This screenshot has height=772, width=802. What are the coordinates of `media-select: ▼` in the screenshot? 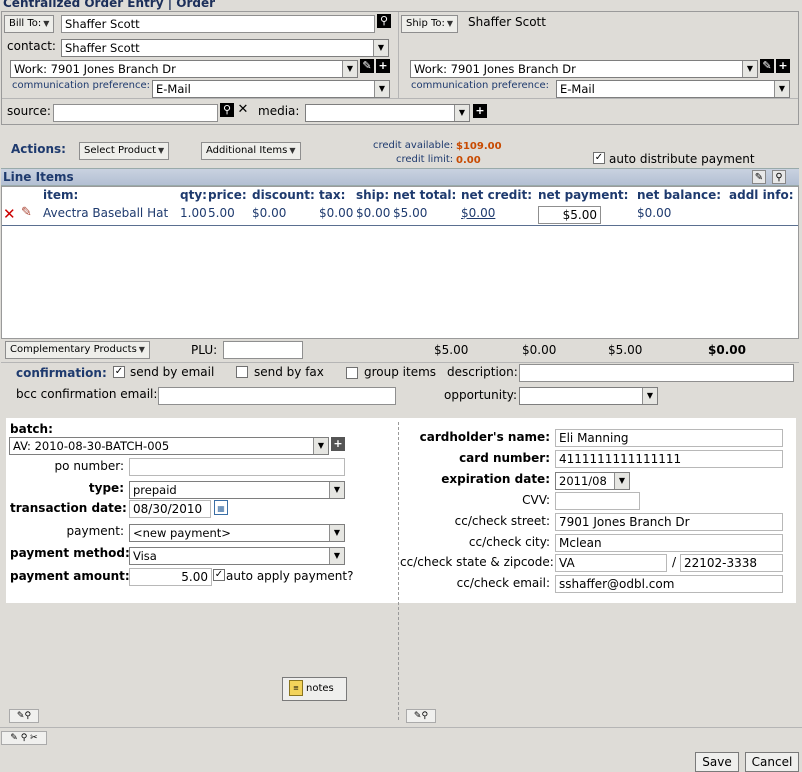 It's located at (387, 113).